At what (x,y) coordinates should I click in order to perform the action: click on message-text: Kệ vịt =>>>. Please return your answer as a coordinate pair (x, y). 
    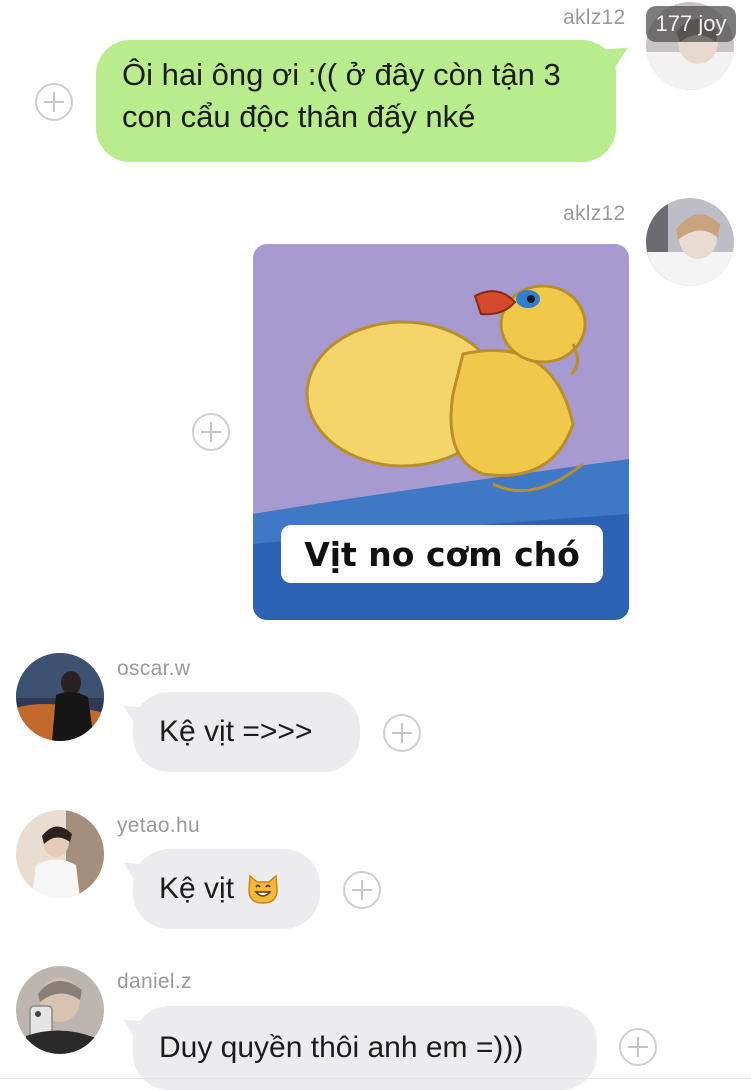
    Looking at the image, I should click on (236, 731).